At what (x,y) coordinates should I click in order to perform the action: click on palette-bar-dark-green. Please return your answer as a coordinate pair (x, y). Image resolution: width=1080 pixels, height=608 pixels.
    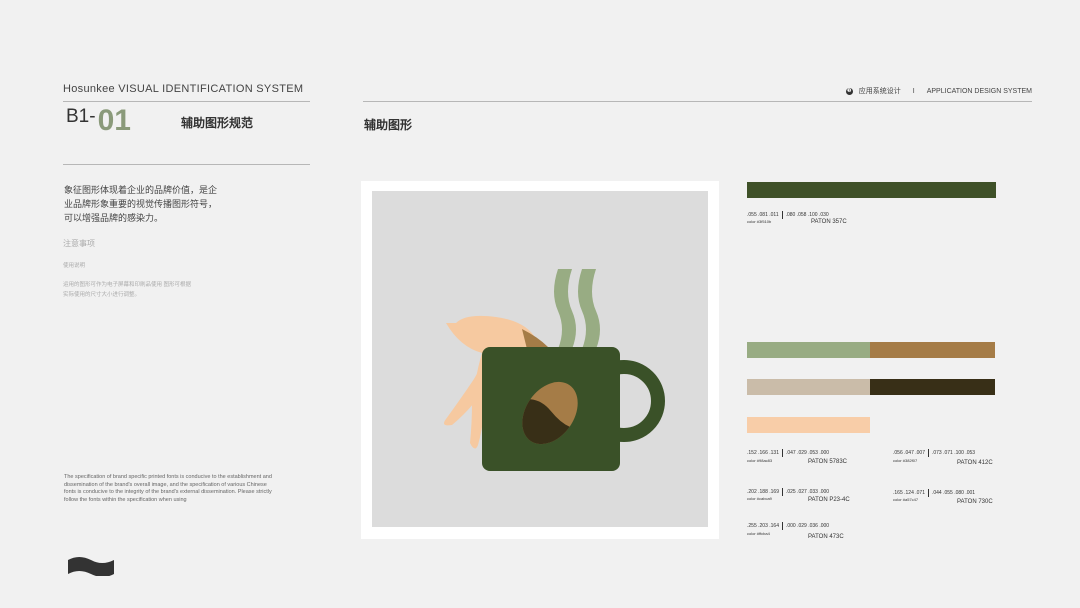
    Looking at the image, I should click on (871, 190).